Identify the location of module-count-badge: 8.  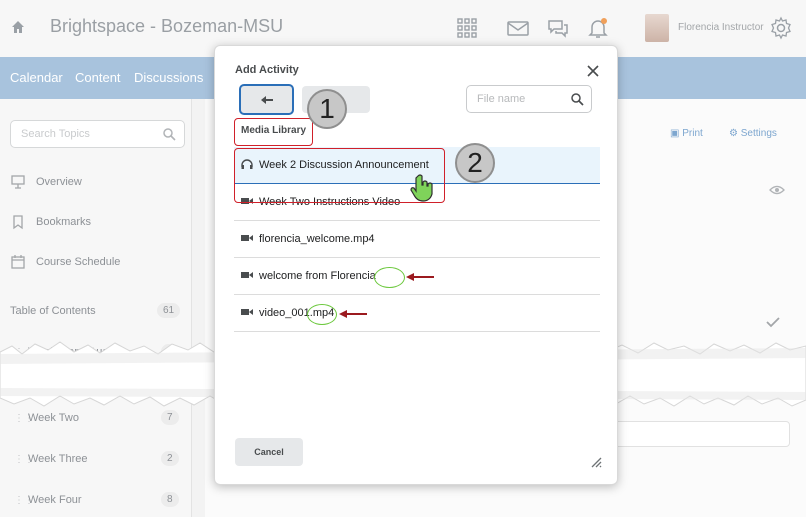
(170, 499).